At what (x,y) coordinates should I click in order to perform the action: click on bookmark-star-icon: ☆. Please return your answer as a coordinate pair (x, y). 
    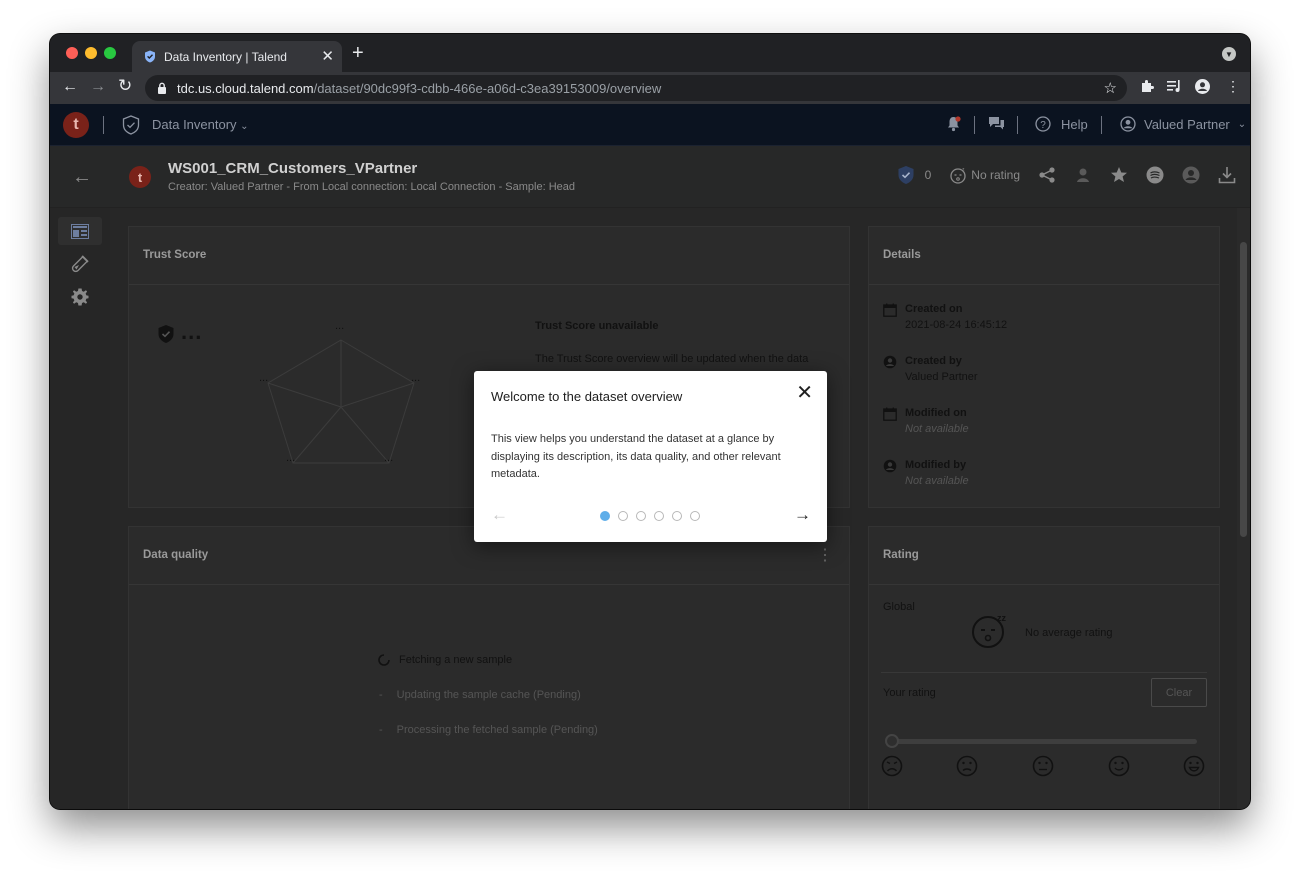
    Looking at the image, I should click on (1110, 88).